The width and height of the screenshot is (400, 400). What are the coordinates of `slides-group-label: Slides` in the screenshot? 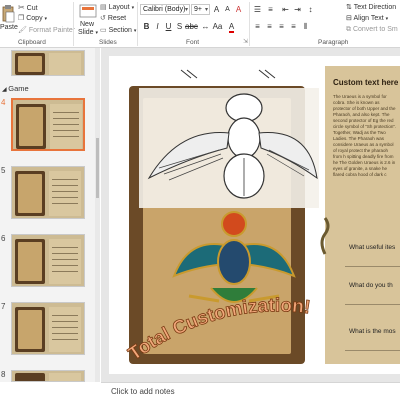 It's located at (108, 42).